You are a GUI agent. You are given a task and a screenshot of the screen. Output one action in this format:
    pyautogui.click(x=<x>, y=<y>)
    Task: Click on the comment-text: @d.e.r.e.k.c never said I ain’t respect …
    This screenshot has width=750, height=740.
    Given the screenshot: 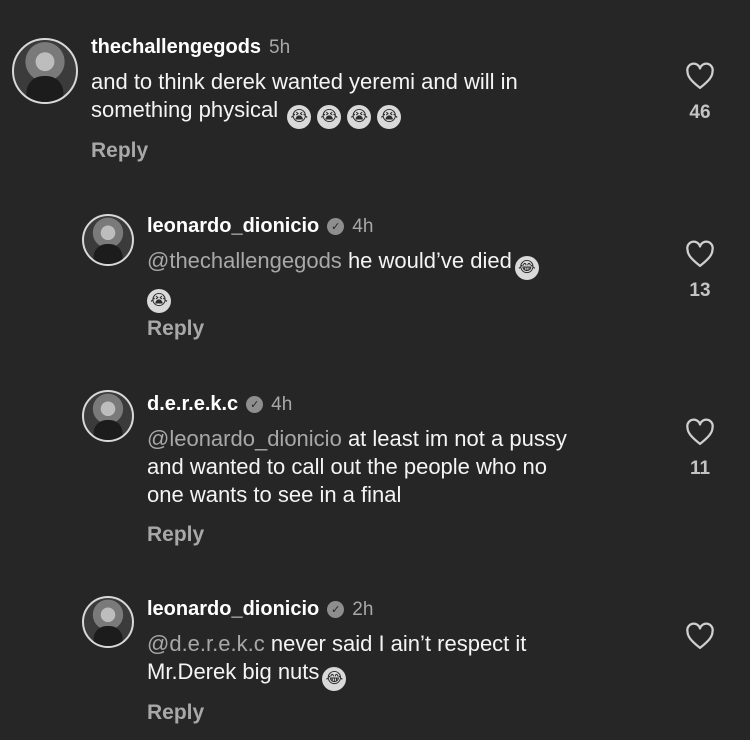 What is the action you would take?
    pyautogui.click(x=336, y=660)
    